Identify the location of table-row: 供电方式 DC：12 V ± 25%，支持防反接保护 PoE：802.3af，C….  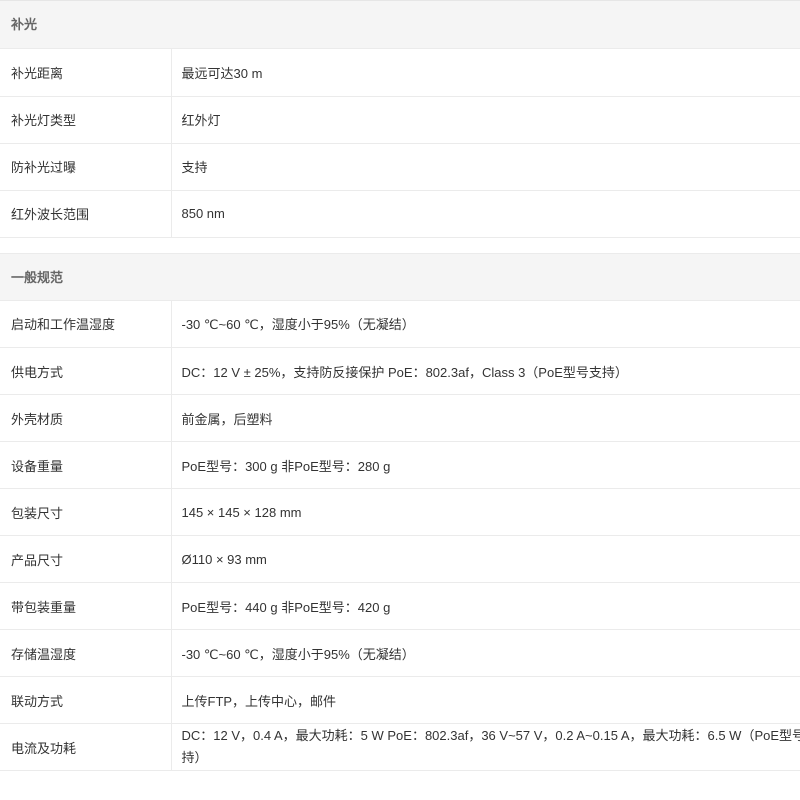
(400, 371).